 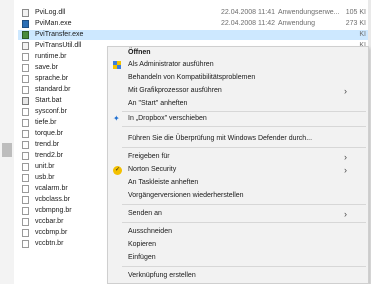 What do you see at coordinates (163, 182) in the screenshot?
I see `menu-item-label: An Taskleiste anheften` at bounding box center [163, 182].